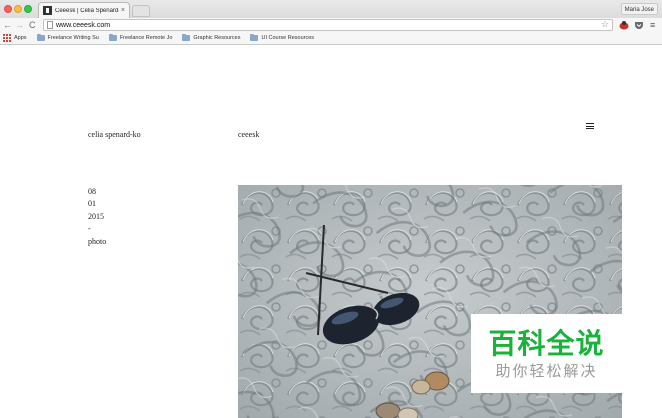 This screenshot has height=418, width=662. I want to click on tab-ceeesk: Ceeesk | Celia Spenard-Ko ×, so click(84, 10).